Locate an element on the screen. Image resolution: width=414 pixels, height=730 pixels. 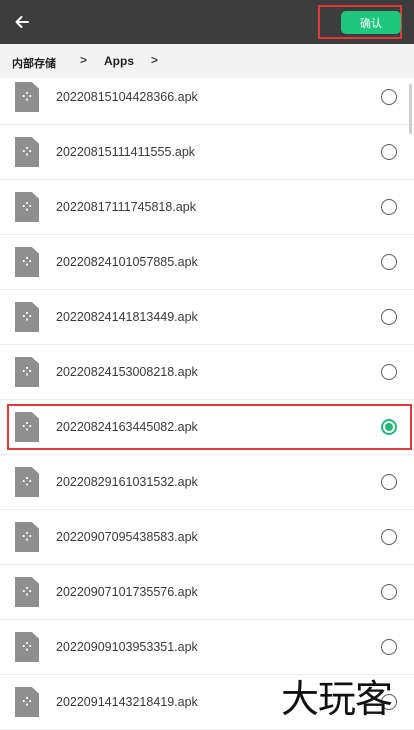
file-name: 20220815104428366.apk is located at coordinates (127, 97).